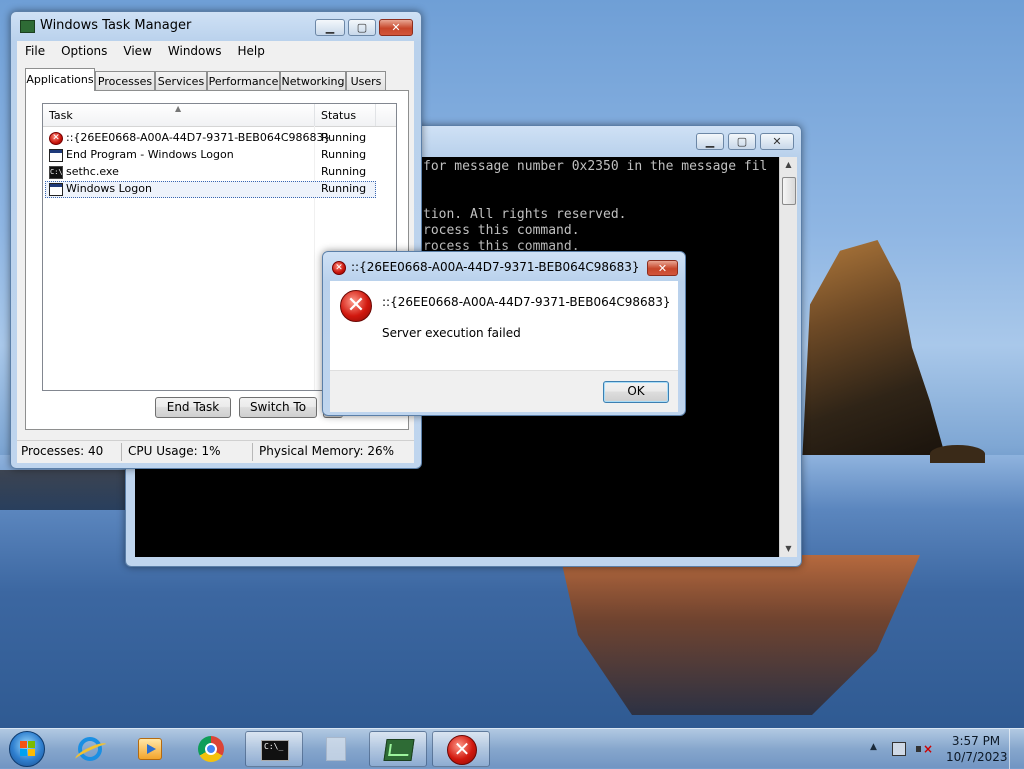 The height and width of the screenshot is (769, 1024). I want to click on taskbar: C:\_ ✕ ▲ 3:57 PM 10/7/2023, so click(512, 748).